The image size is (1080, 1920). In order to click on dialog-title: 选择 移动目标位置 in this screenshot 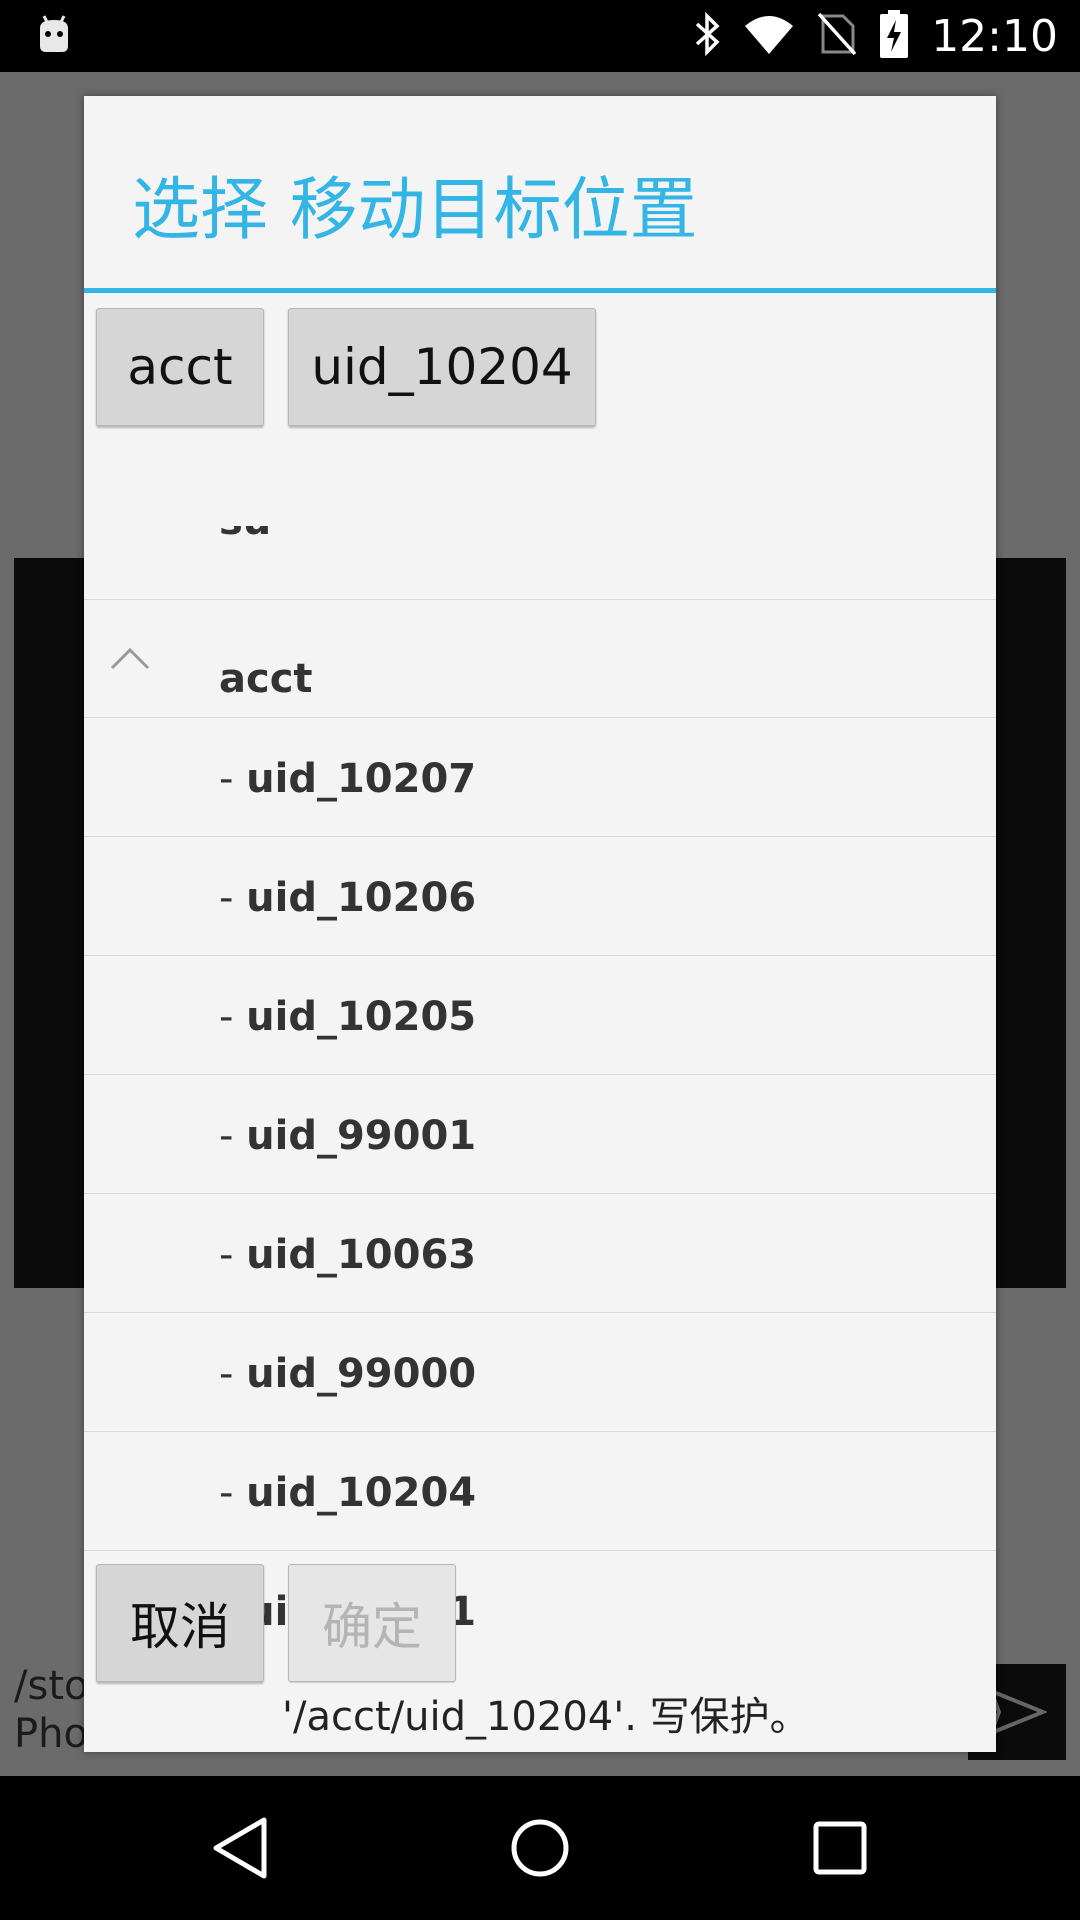, I will do `click(415, 210)`.